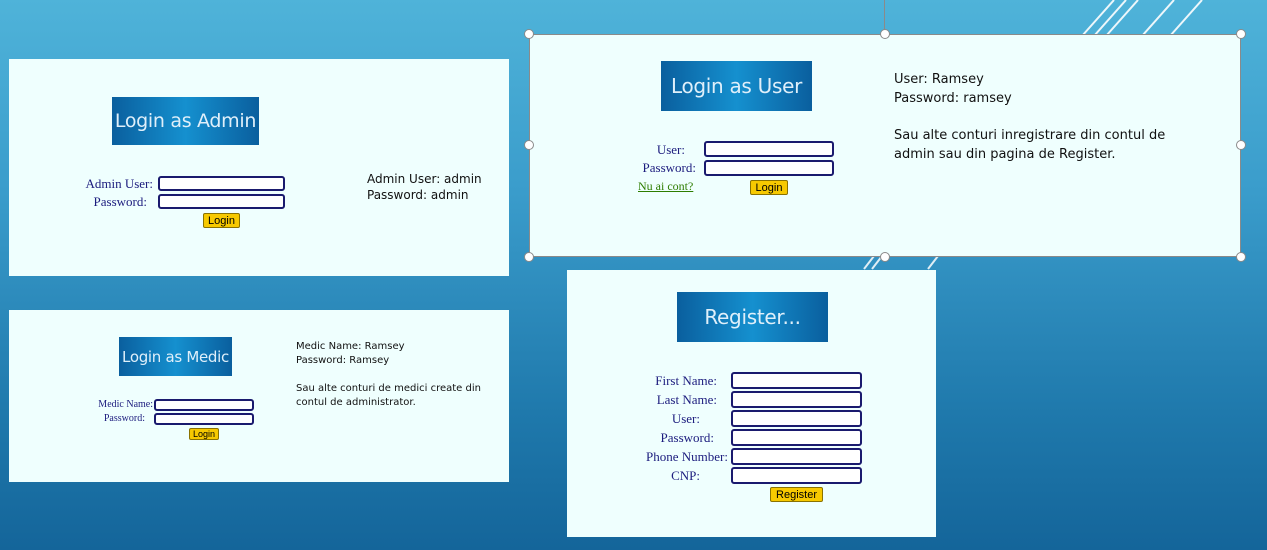 Image resolution: width=1267 pixels, height=550 pixels. Describe the element at coordinates (884, 15) in the screenshot. I see `rotation-handle-stem` at that location.